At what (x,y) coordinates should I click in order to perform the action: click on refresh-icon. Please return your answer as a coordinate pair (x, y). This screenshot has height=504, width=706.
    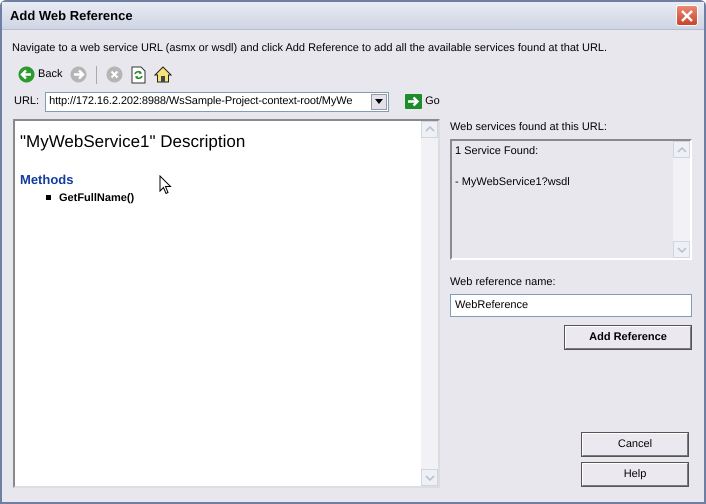
    Looking at the image, I should click on (138, 75).